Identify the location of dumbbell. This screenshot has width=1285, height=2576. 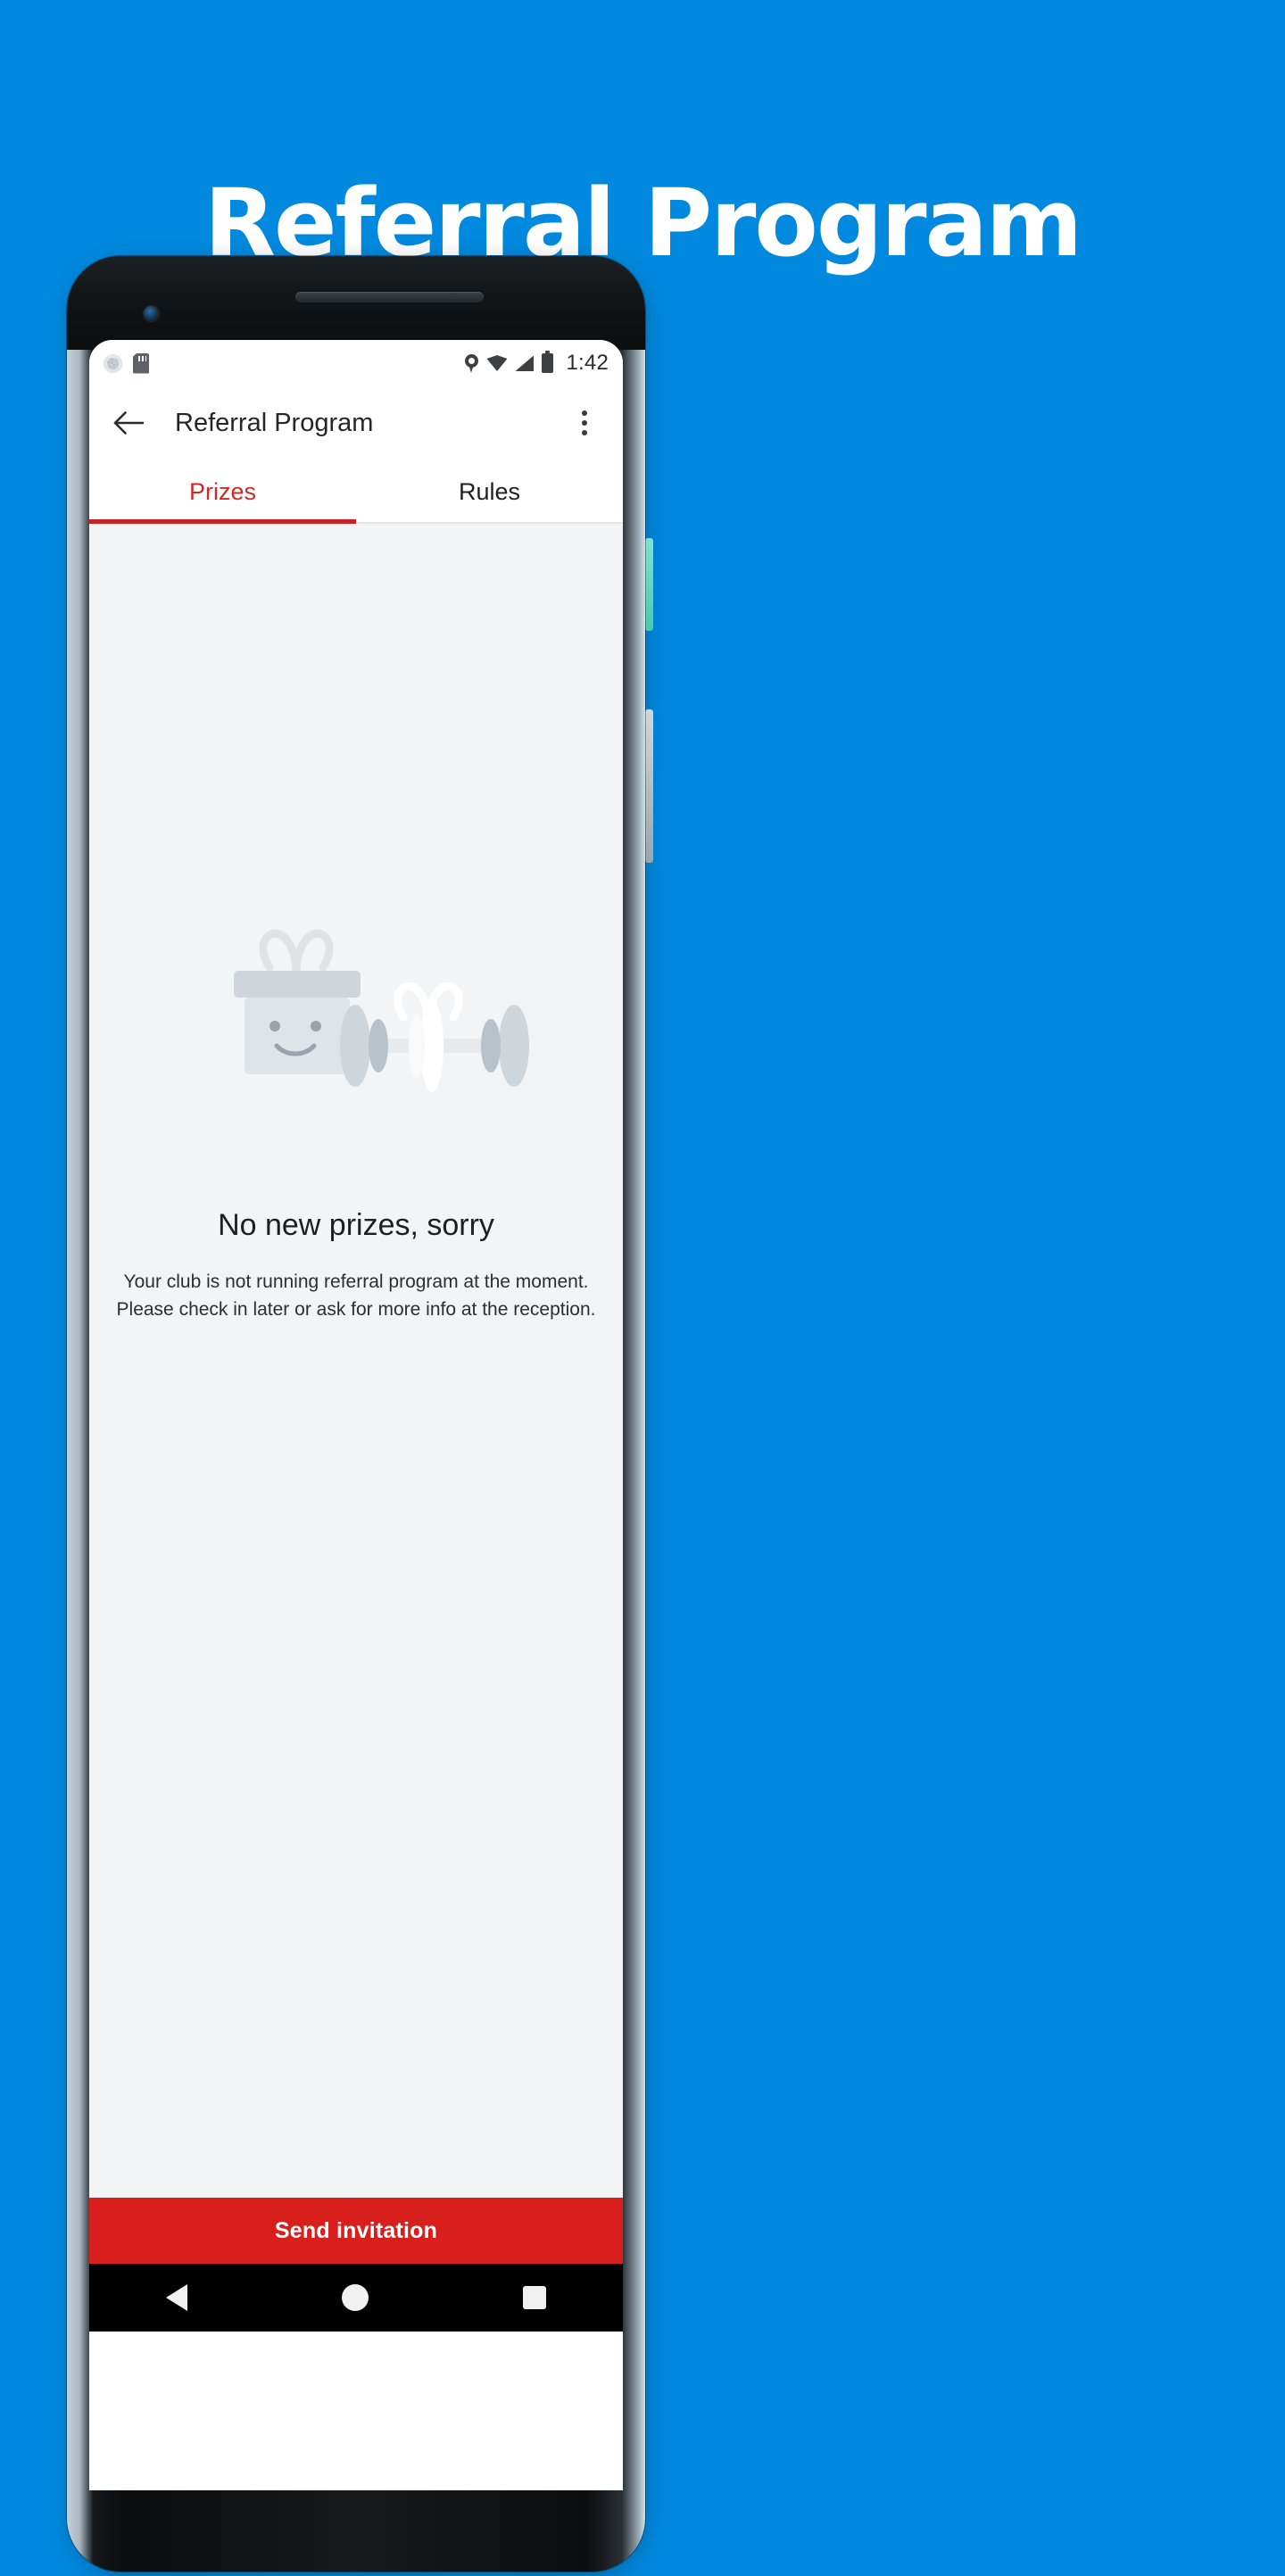
(435, 1045).